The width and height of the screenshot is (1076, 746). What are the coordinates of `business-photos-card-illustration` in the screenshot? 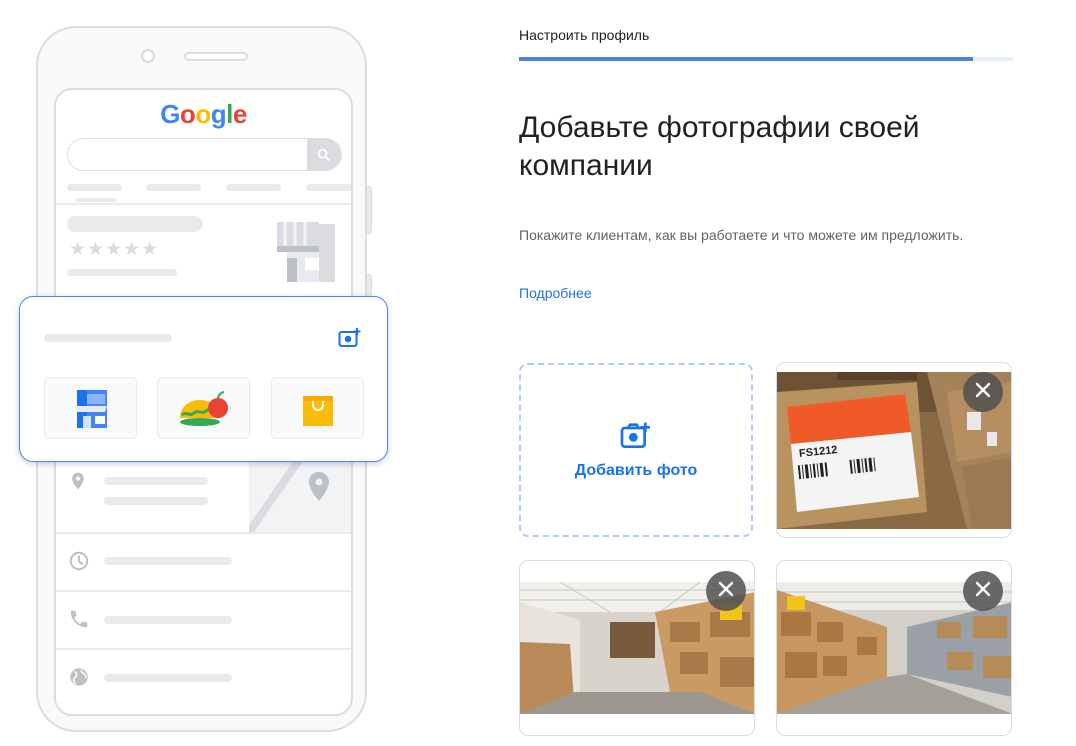 It's located at (203, 379).